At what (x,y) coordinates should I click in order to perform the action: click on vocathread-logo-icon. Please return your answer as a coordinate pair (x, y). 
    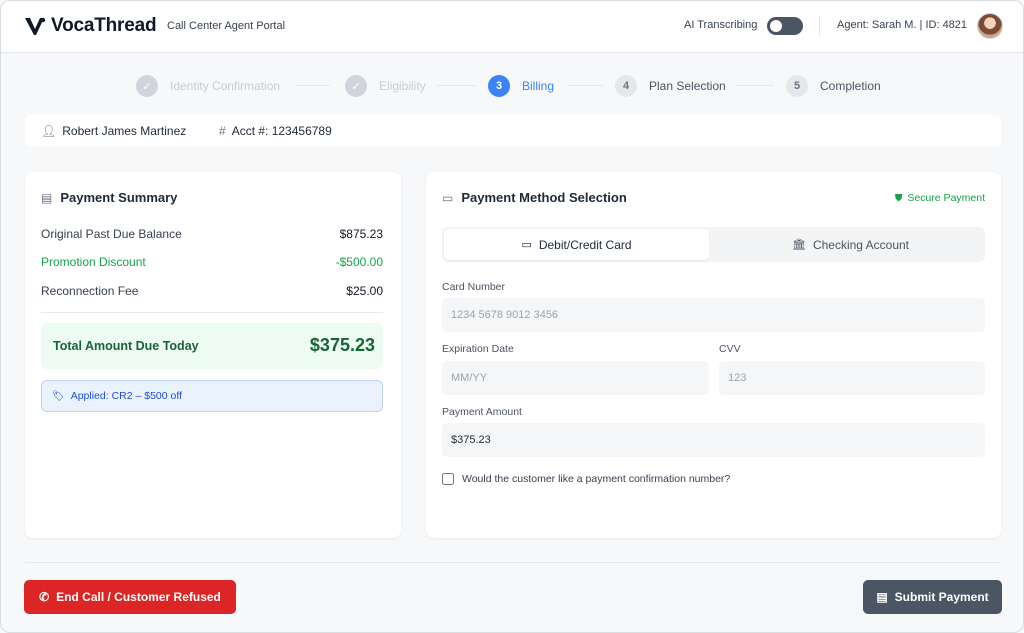
    Looking at the image, I should click on (35, 26).